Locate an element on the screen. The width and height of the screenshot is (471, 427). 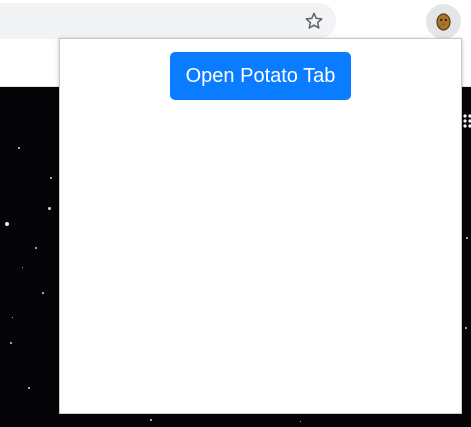
potato-extension-button is located at coordinates (443, 21).